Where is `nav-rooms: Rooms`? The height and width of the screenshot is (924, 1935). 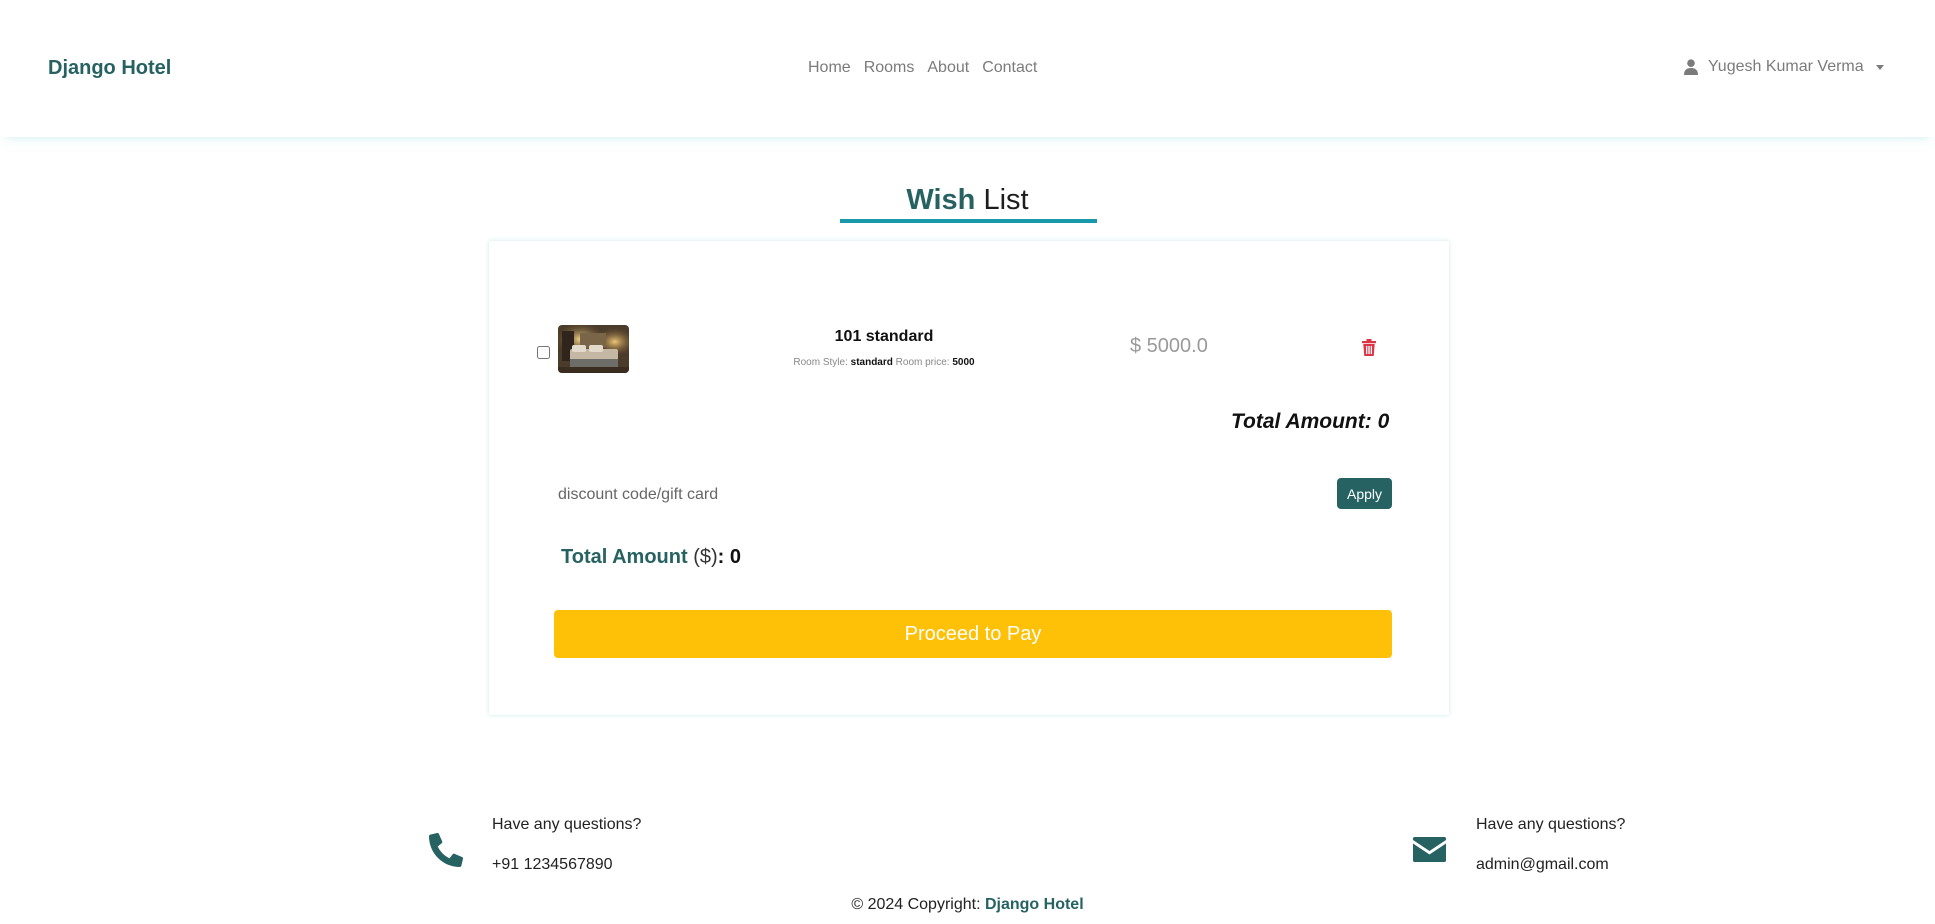
nav-rooms: Rooms is located at coordinates (889, 68).